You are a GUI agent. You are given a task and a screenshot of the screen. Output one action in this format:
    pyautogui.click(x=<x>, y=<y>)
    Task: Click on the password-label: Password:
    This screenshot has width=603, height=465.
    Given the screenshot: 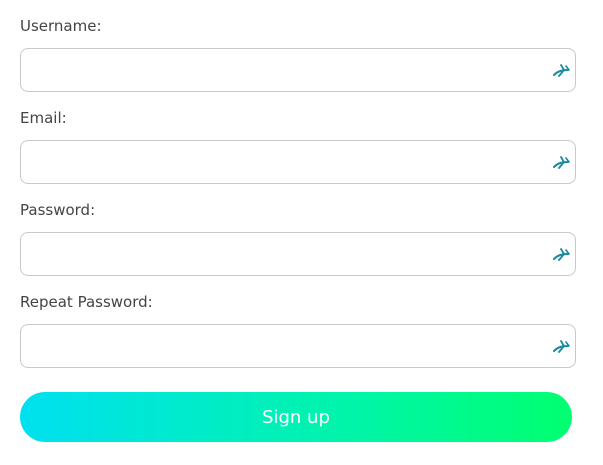 What is the action you would take?
    pyautogui.click(x=58, y=210)
    